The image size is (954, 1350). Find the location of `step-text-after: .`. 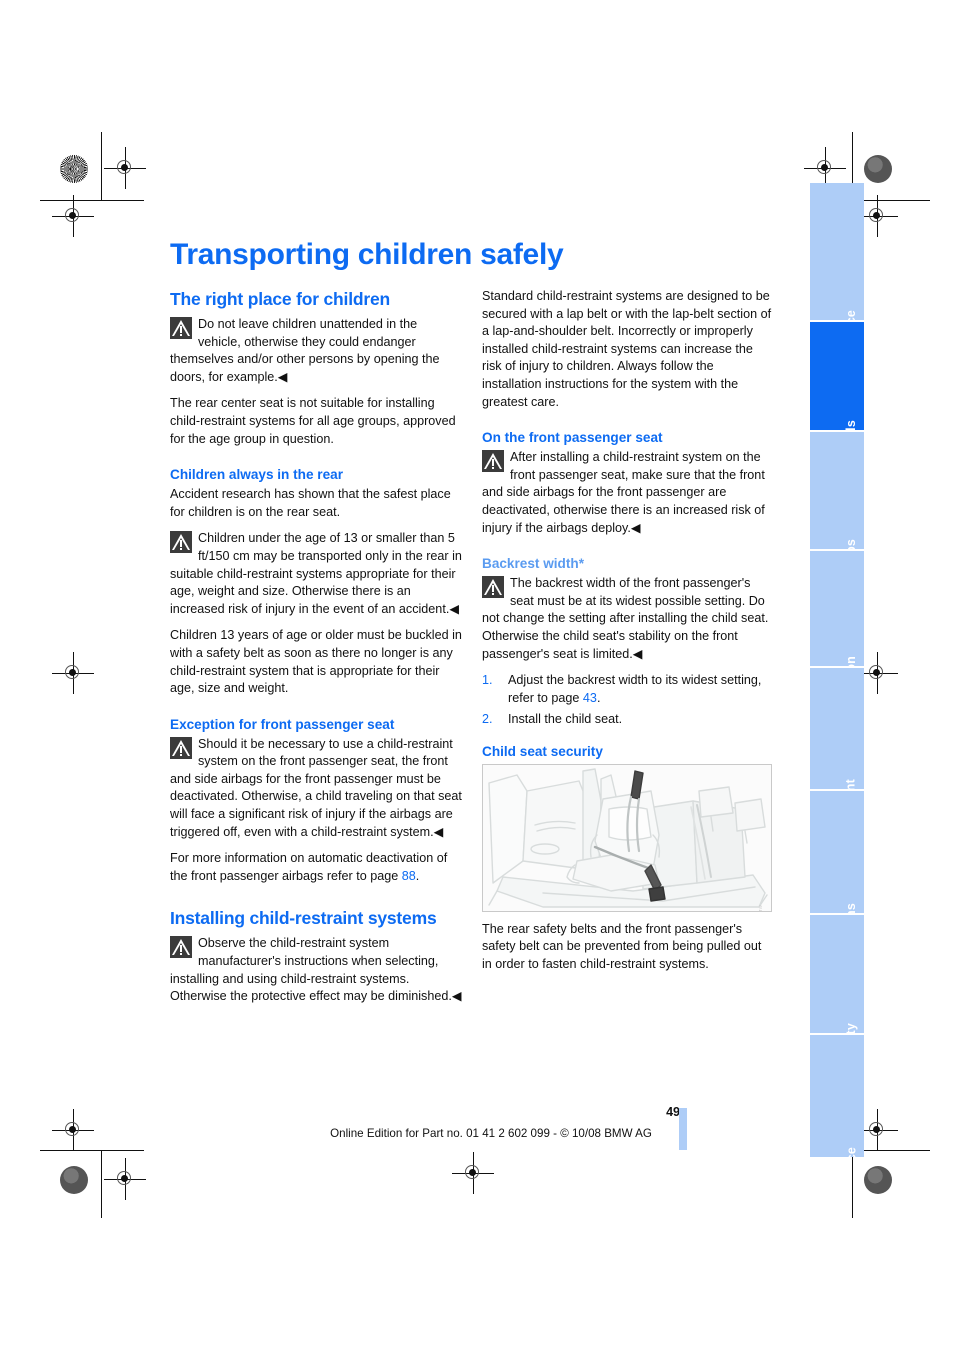

step-text-after: . is located at coordinates (598, 697).